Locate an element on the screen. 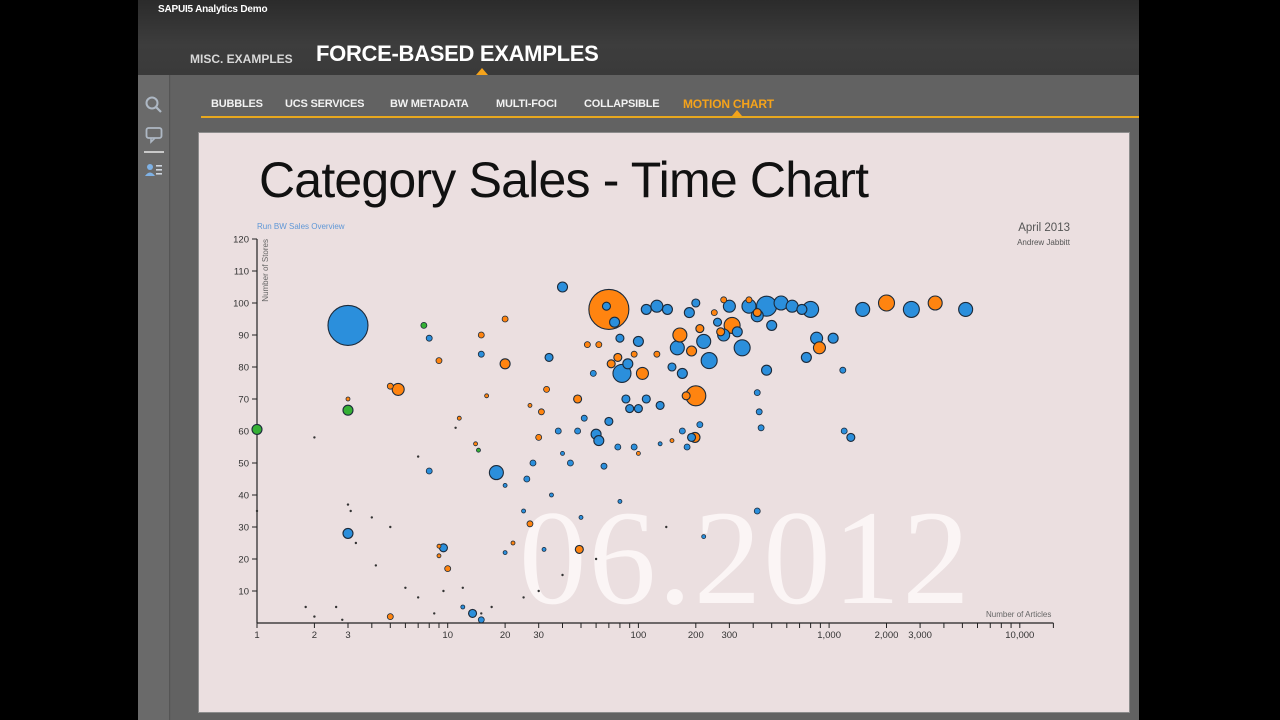 The height and width of the screenshot is (720, 1280). user-list-icon is located at coordinates (154, 171).